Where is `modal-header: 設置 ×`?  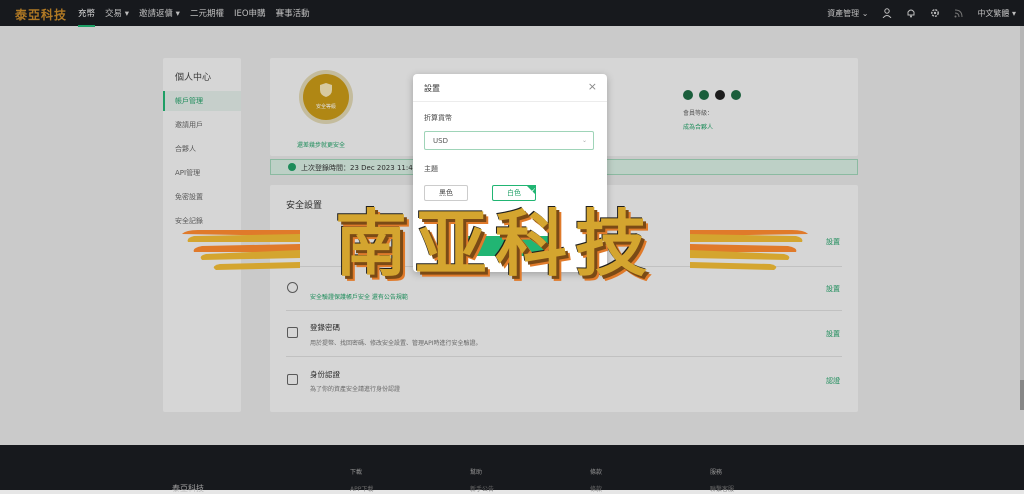
modal-header: 設置 × is located at coordinates (510, 88).